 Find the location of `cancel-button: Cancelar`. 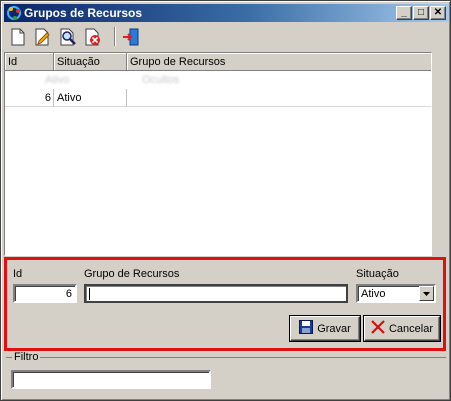

cancel-button: Cancelar is located at coordinates (402, 328).